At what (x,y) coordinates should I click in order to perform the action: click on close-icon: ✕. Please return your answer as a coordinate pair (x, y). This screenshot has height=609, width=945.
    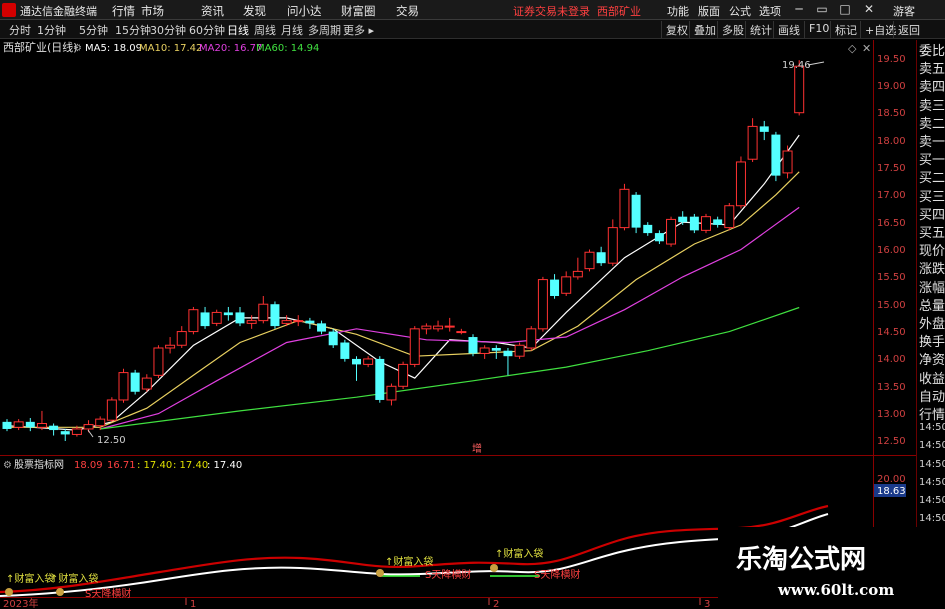
    Looking at the image, I should click on (869, 10).